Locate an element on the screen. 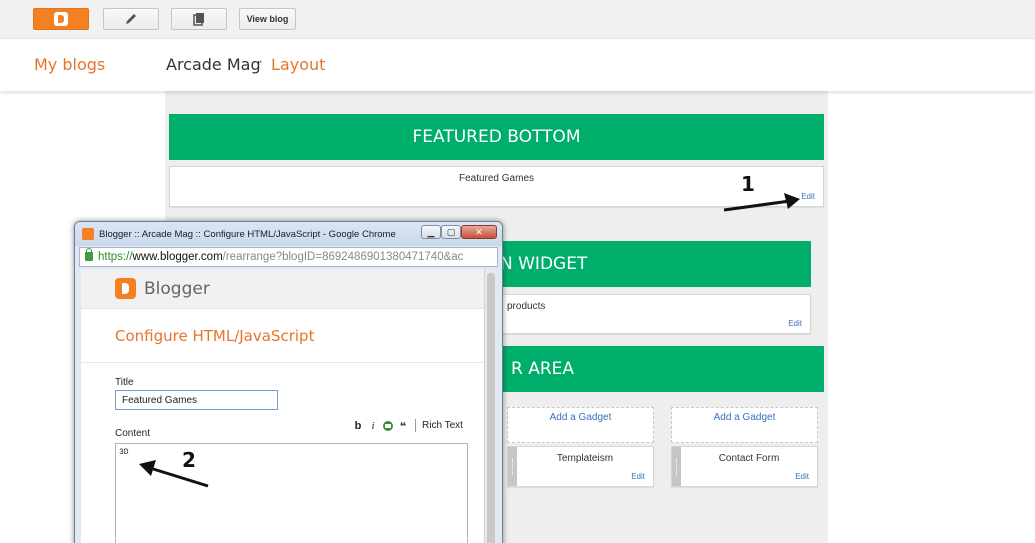 This screenshot has width=1035, height=543. pages-icon is located at coordinates (198, 19).